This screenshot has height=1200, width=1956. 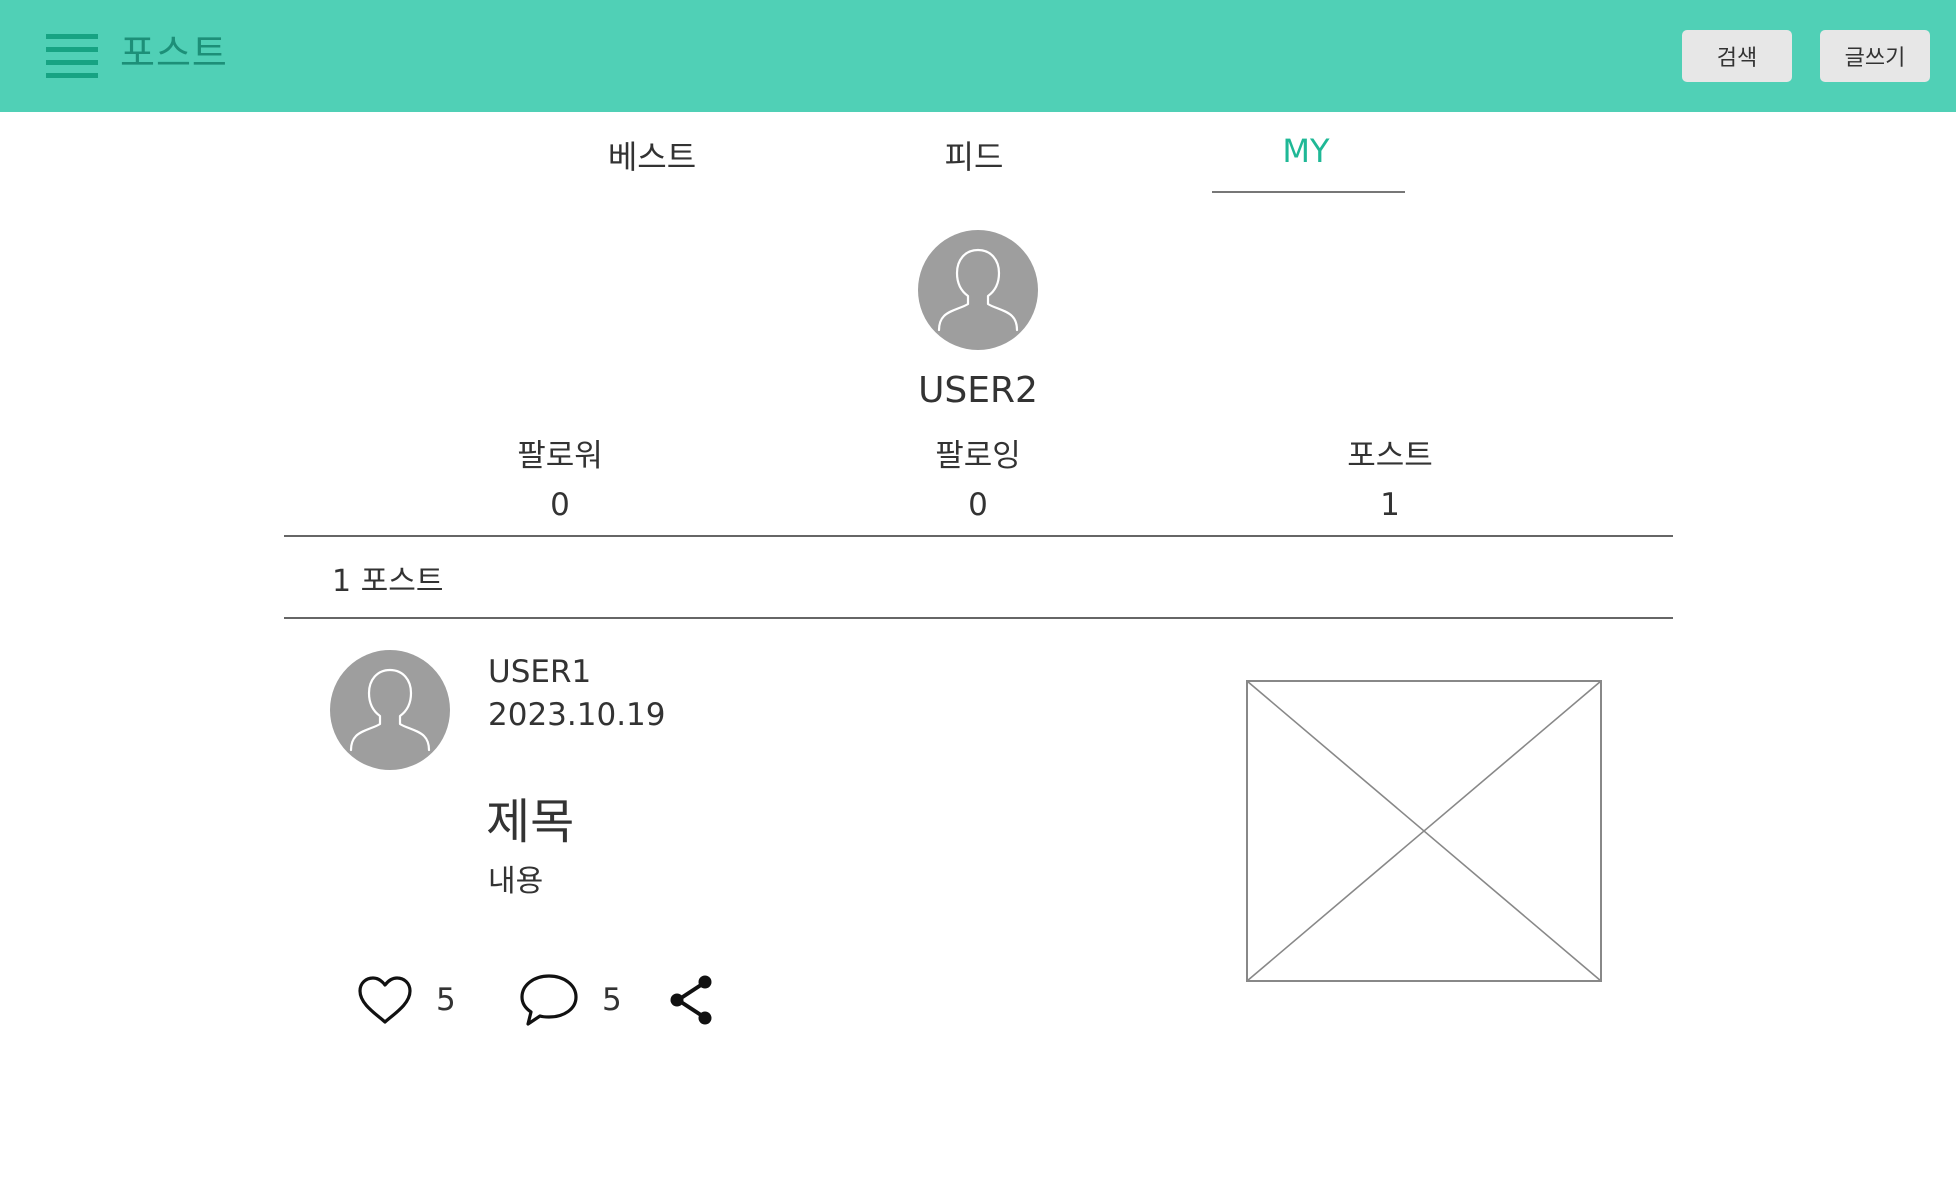 I want to click on post-author-name: USER1, so click(x=539, y=672).